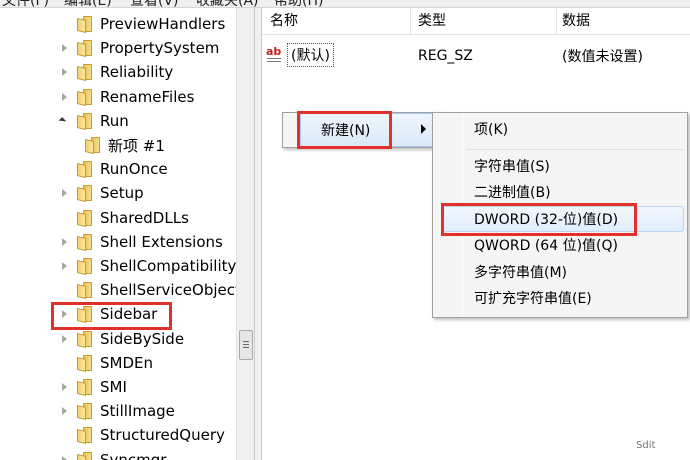 The image size is (690, 460). I want to click on tree-item-label: Setup, so click(122, 193).